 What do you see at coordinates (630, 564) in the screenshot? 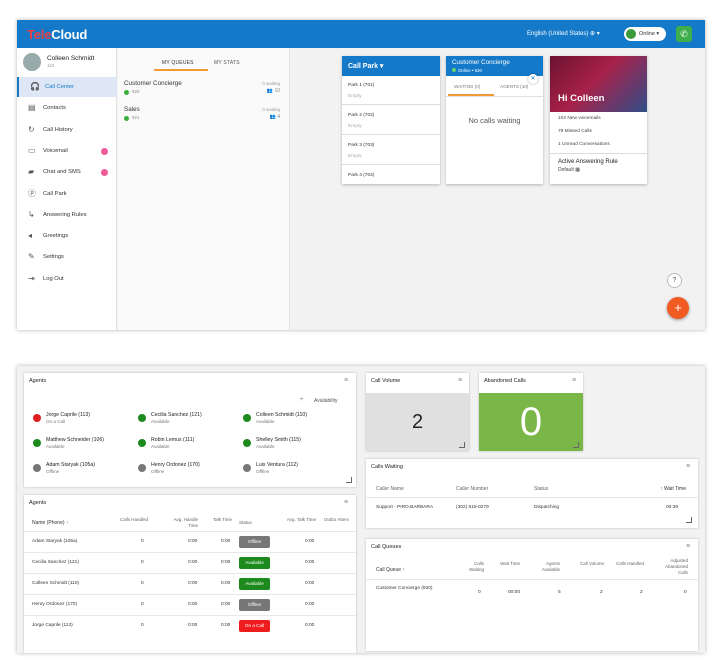
I see `col-calls-handled-header: Calls Handled` at bounding box center [630, 564].